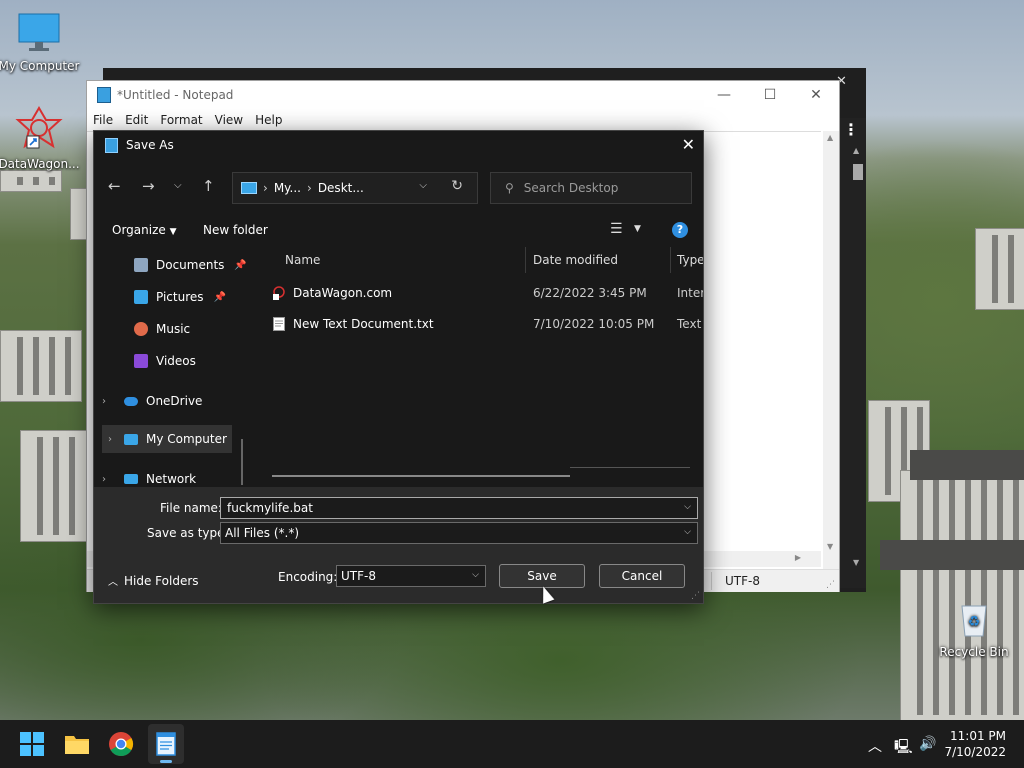 Image resolution: width=1024 pixels, height=768 pixels. Describe the element at coordinates (153, 580) in the screenshot. I see `hide-folders-button: ︿ Hide Folders` at that location.